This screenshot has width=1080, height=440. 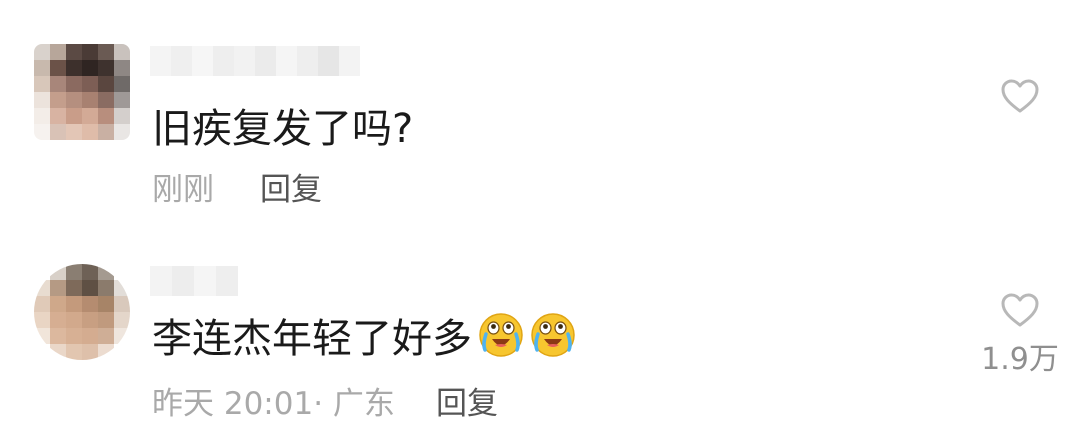 I want to click on comment-meta: 刚刚, so click(x=183, y=186).